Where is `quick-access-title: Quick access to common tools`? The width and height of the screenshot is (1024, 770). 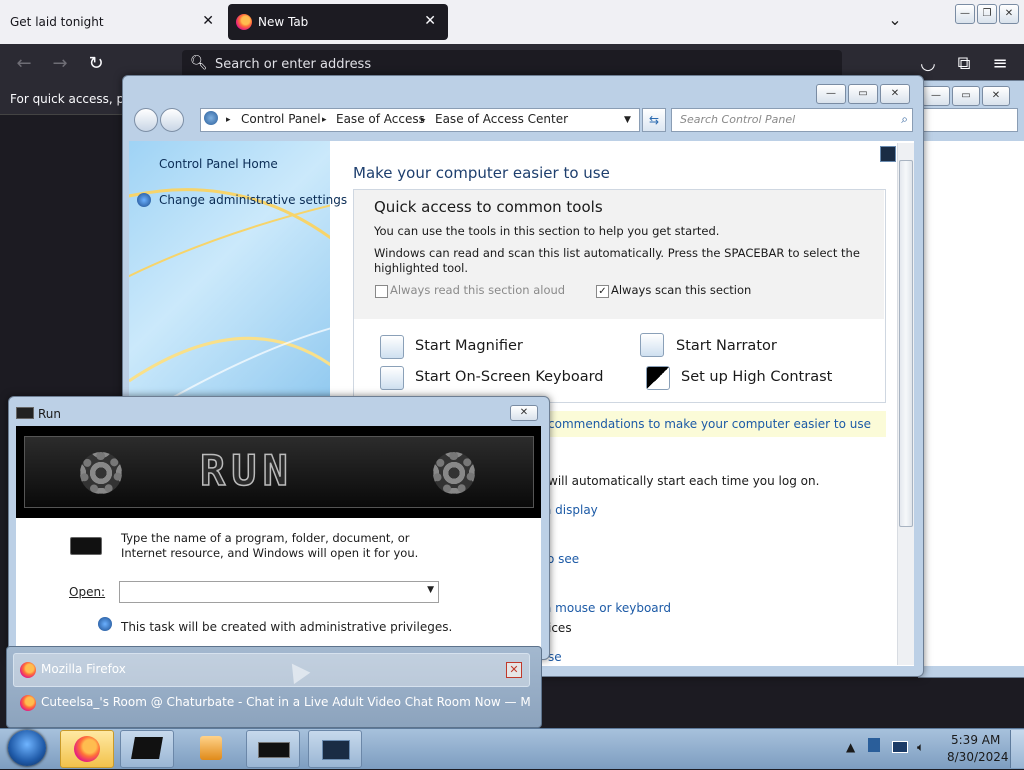 quick-access-title: Quick access to common tools is located at coordinates (488, 207).